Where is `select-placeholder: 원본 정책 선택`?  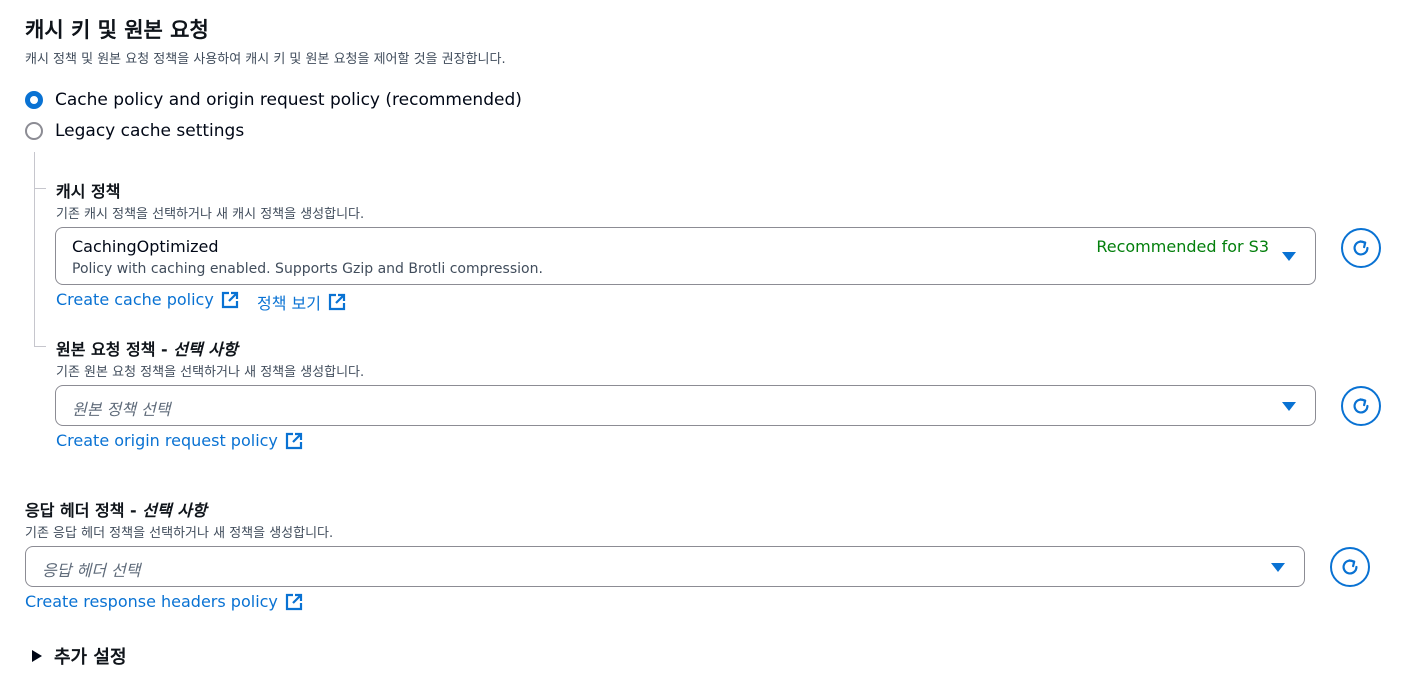 select-placeholder: 원본 정책 선택 is located at coordinates (121, 409).